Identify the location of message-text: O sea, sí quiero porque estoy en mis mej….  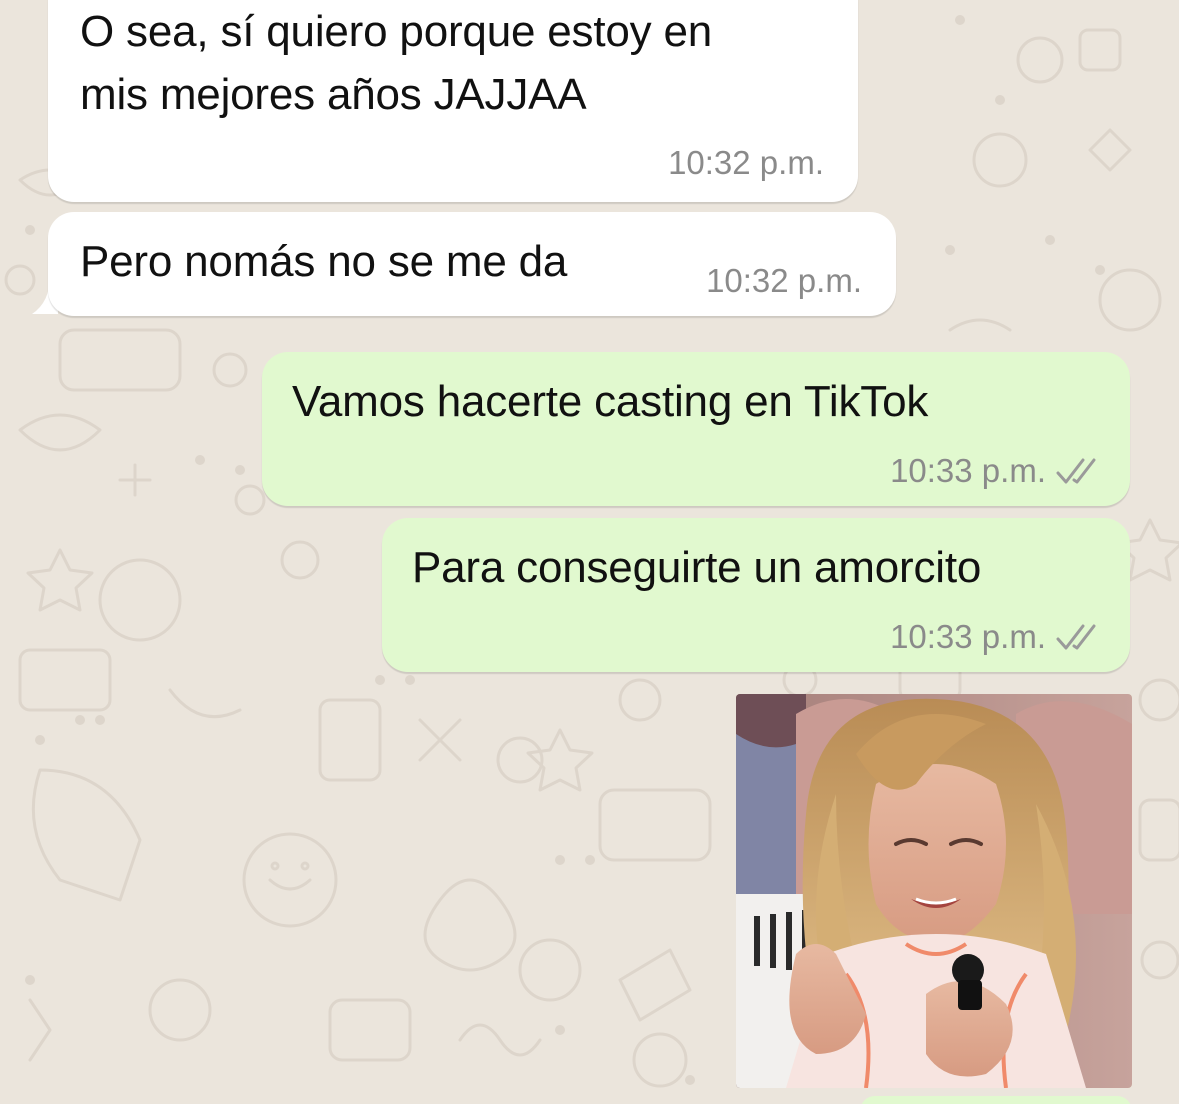
(396, 63).